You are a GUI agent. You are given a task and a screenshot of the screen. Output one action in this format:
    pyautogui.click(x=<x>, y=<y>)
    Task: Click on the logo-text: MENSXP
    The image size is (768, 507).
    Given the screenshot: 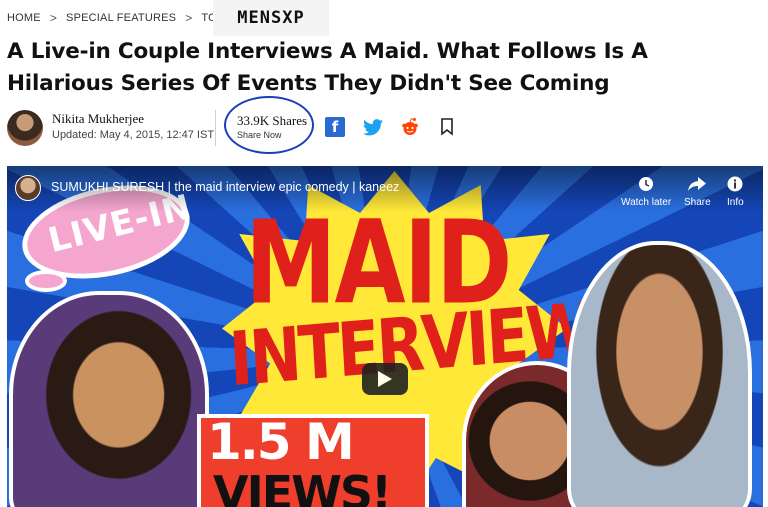 What is the action you would take?
    pyautogui.click(x=271, y=18)
    